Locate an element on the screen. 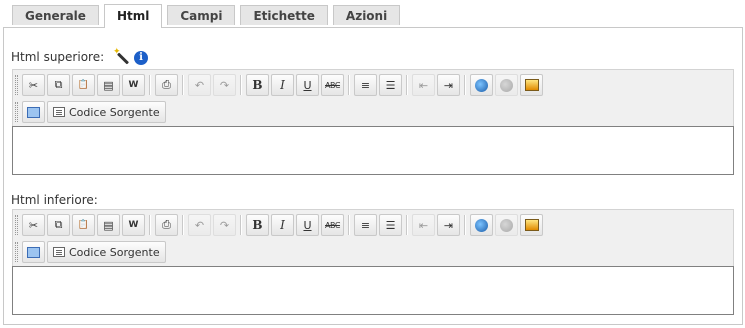  tab-etichette: Etichette is located at coordinates (284, 15).